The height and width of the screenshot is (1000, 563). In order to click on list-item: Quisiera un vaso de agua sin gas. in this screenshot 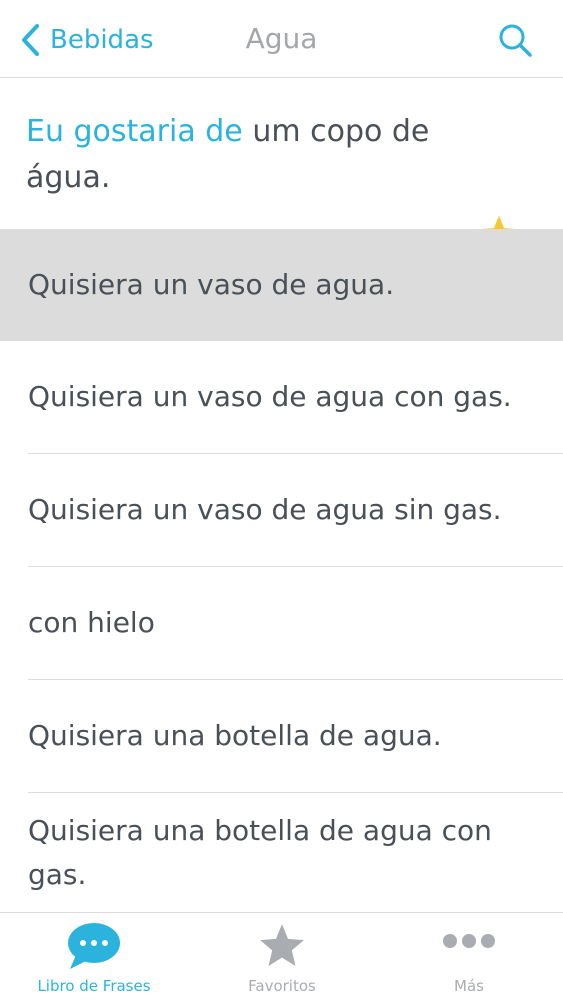, I will do `click(281, 510)`.